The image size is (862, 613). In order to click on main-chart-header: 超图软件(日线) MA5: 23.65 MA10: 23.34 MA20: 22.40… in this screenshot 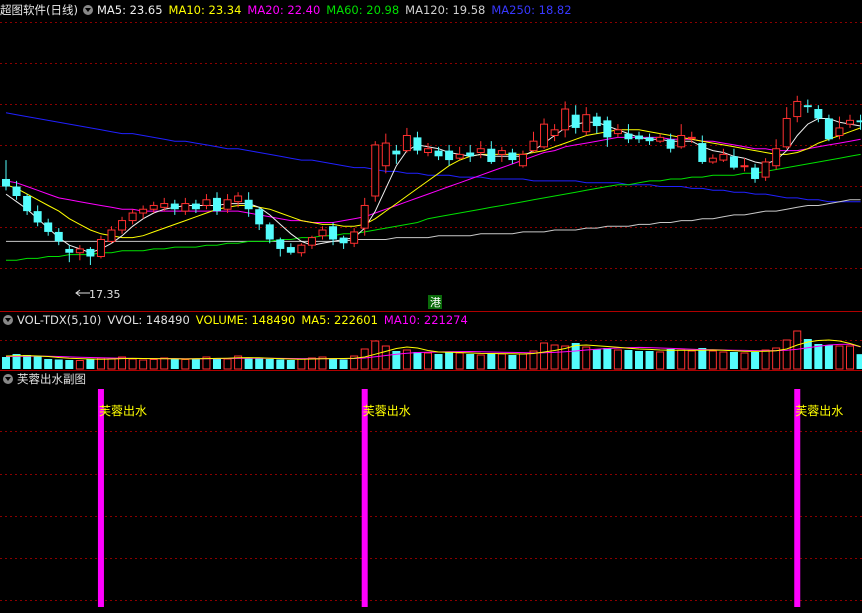, I will do `click(289, 10)`.